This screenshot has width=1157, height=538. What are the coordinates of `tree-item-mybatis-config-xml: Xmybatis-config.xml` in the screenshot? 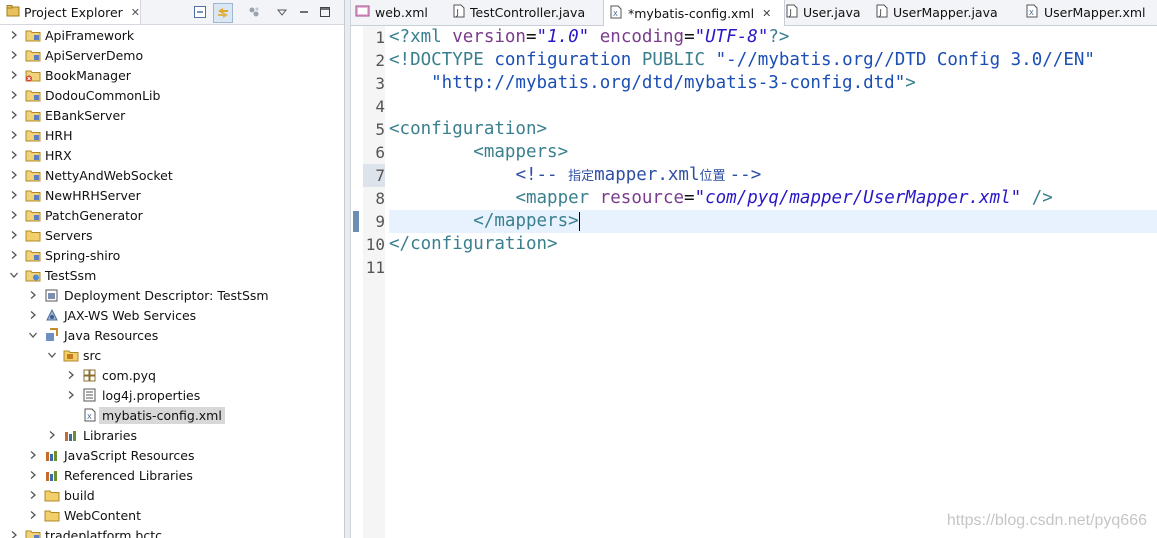 It's located at (172, 415).